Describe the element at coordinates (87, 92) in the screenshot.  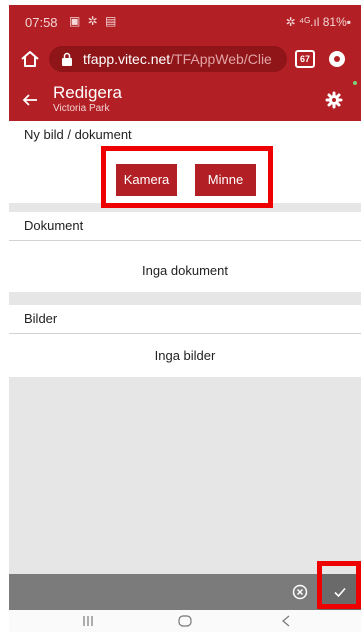
I see `page-title: Redigera` at that location.